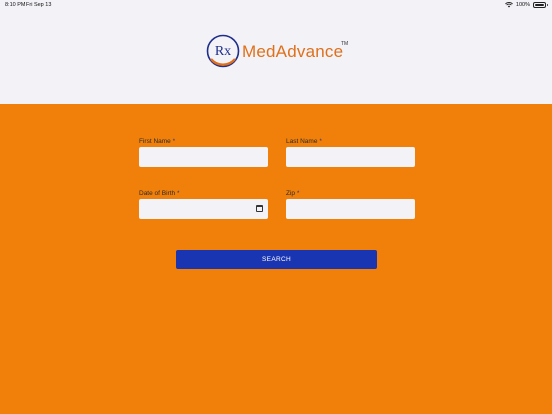 The width and height of the screenshot is (552, 414). I want to click on battery-icon, so click(540, 5).